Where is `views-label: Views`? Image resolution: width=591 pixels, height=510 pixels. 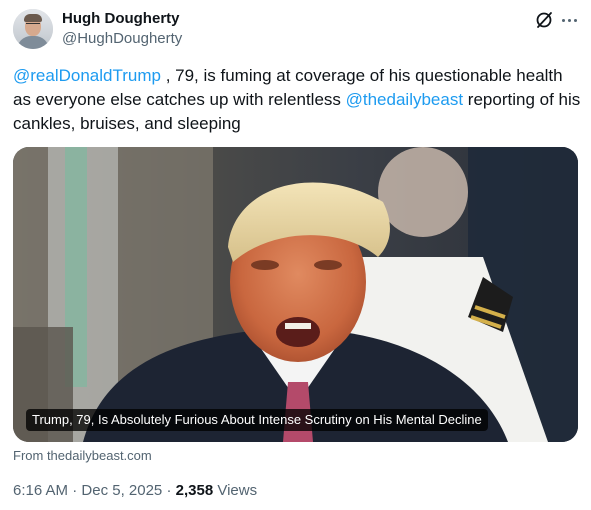 views-label: Views is located at coordinates (235, 490).